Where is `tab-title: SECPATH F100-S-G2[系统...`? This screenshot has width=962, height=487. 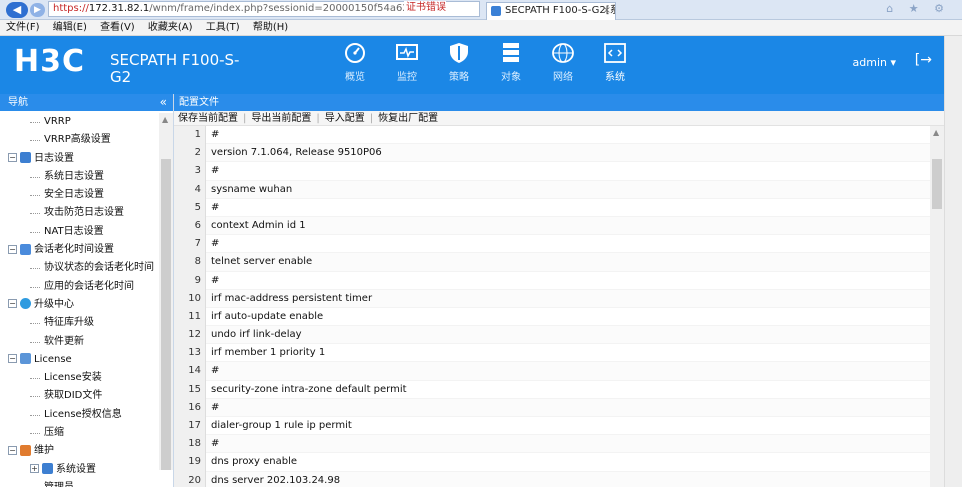 tab-title: SECPATH F100-S-G2[系统... is located at coordinates (560, 10).